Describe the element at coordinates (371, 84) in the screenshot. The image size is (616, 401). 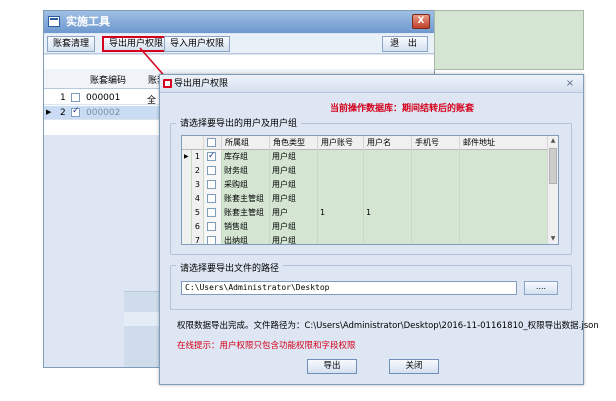
I see `dialog-title-bar: 导出用户权限 ×` at that location.